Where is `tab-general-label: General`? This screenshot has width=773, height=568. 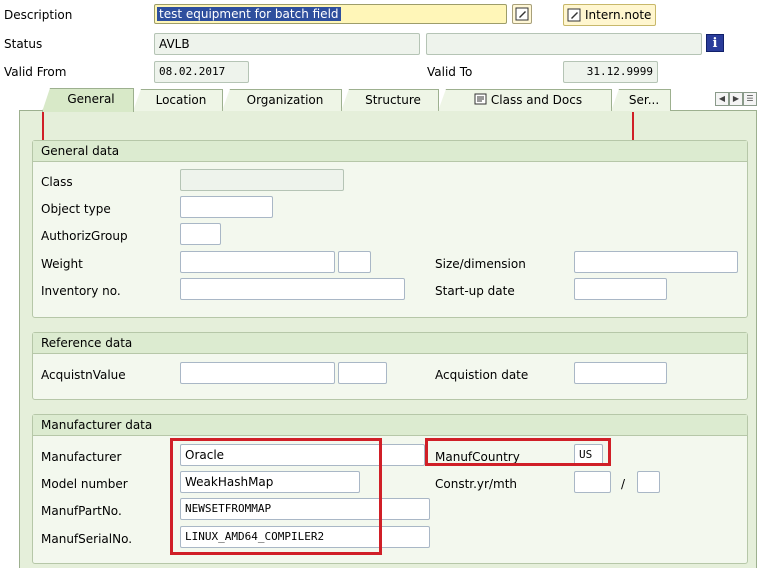
tab-general-label: General is located at coordinates (91, 99).